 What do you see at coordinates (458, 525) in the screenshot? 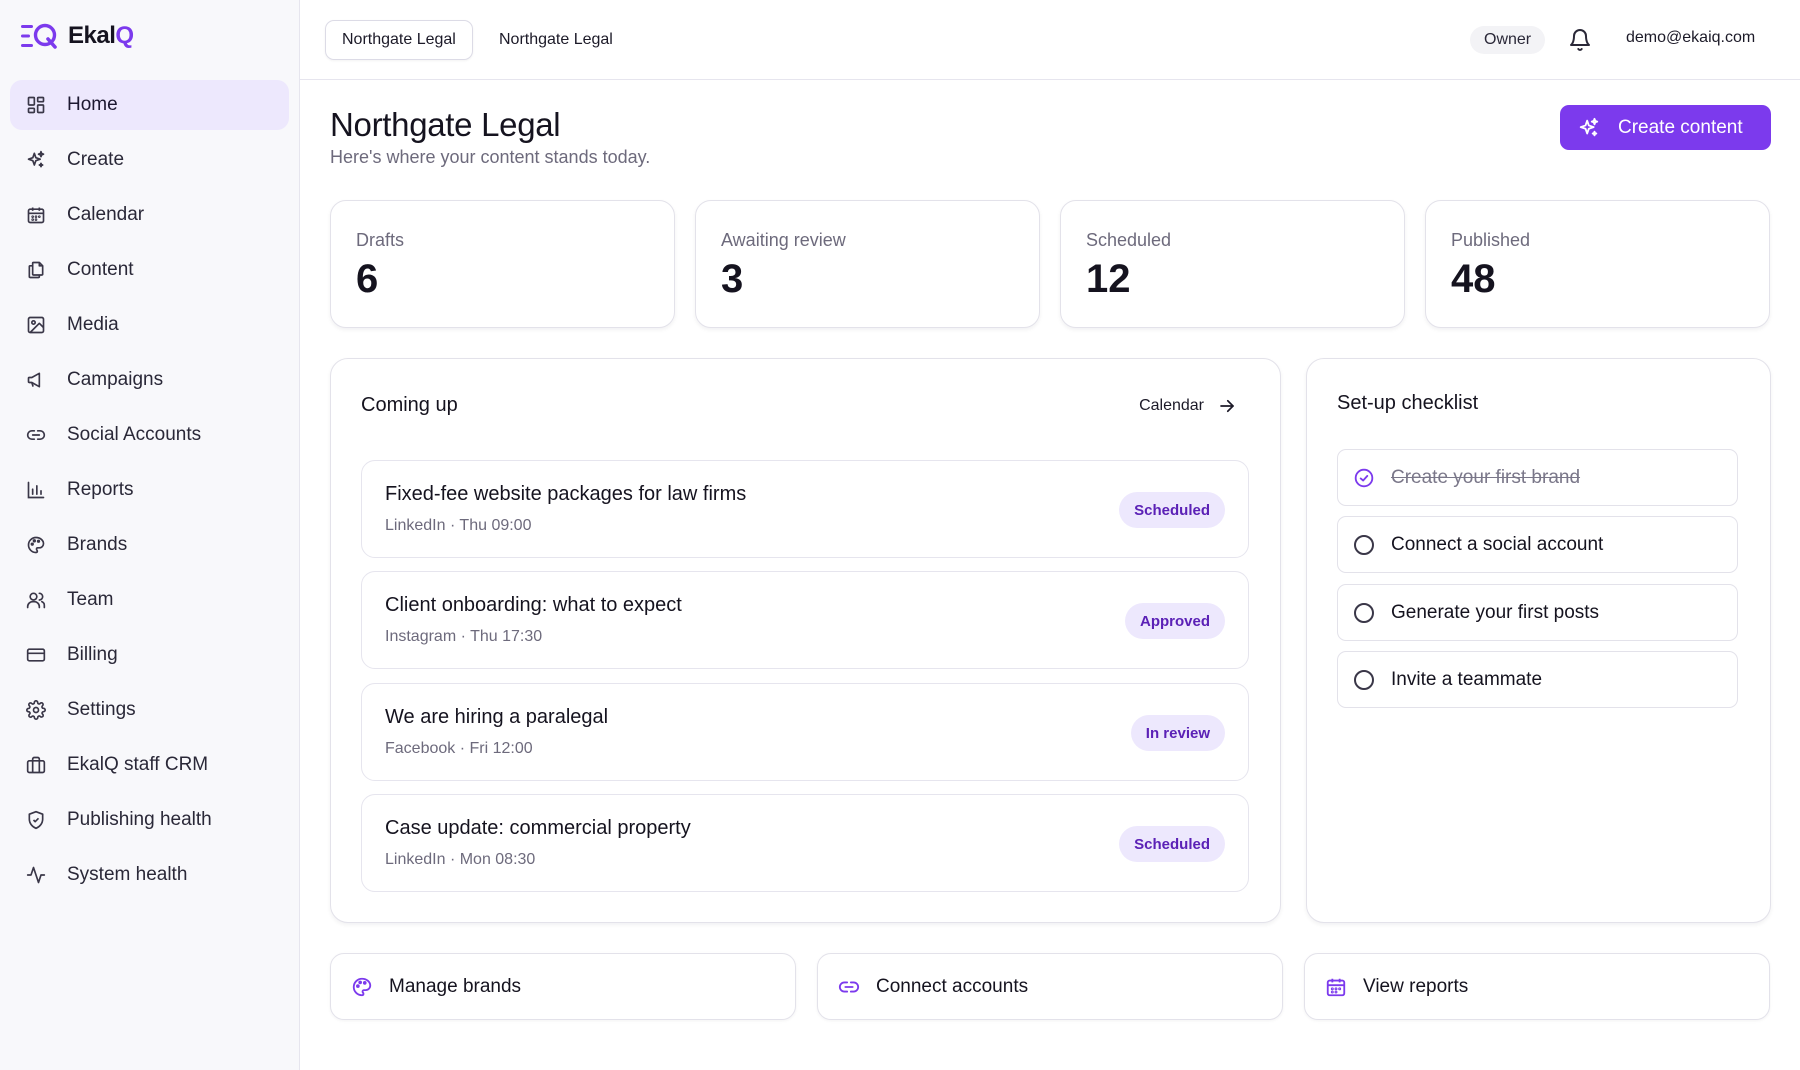
I see `post-meta: LinkedIn · Thu 09:00` at bounding box center [458, 525].